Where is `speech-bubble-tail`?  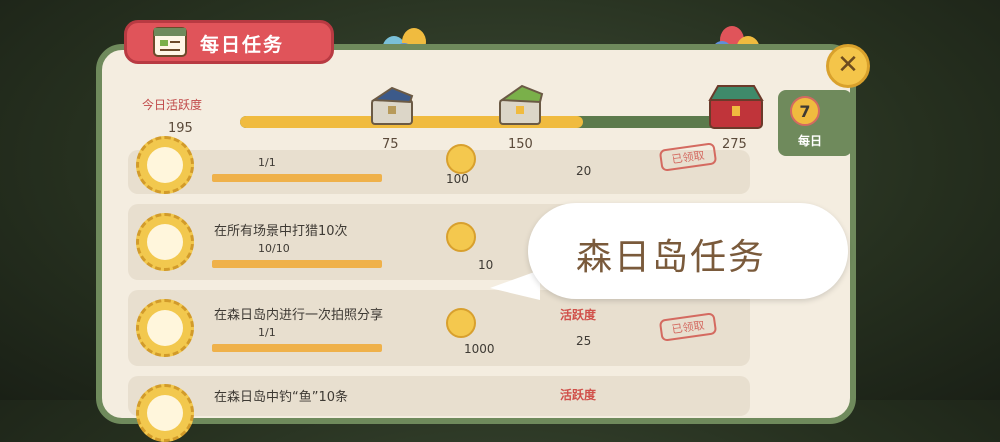 speech-bubble-tail is located at coordinates (515, 285).